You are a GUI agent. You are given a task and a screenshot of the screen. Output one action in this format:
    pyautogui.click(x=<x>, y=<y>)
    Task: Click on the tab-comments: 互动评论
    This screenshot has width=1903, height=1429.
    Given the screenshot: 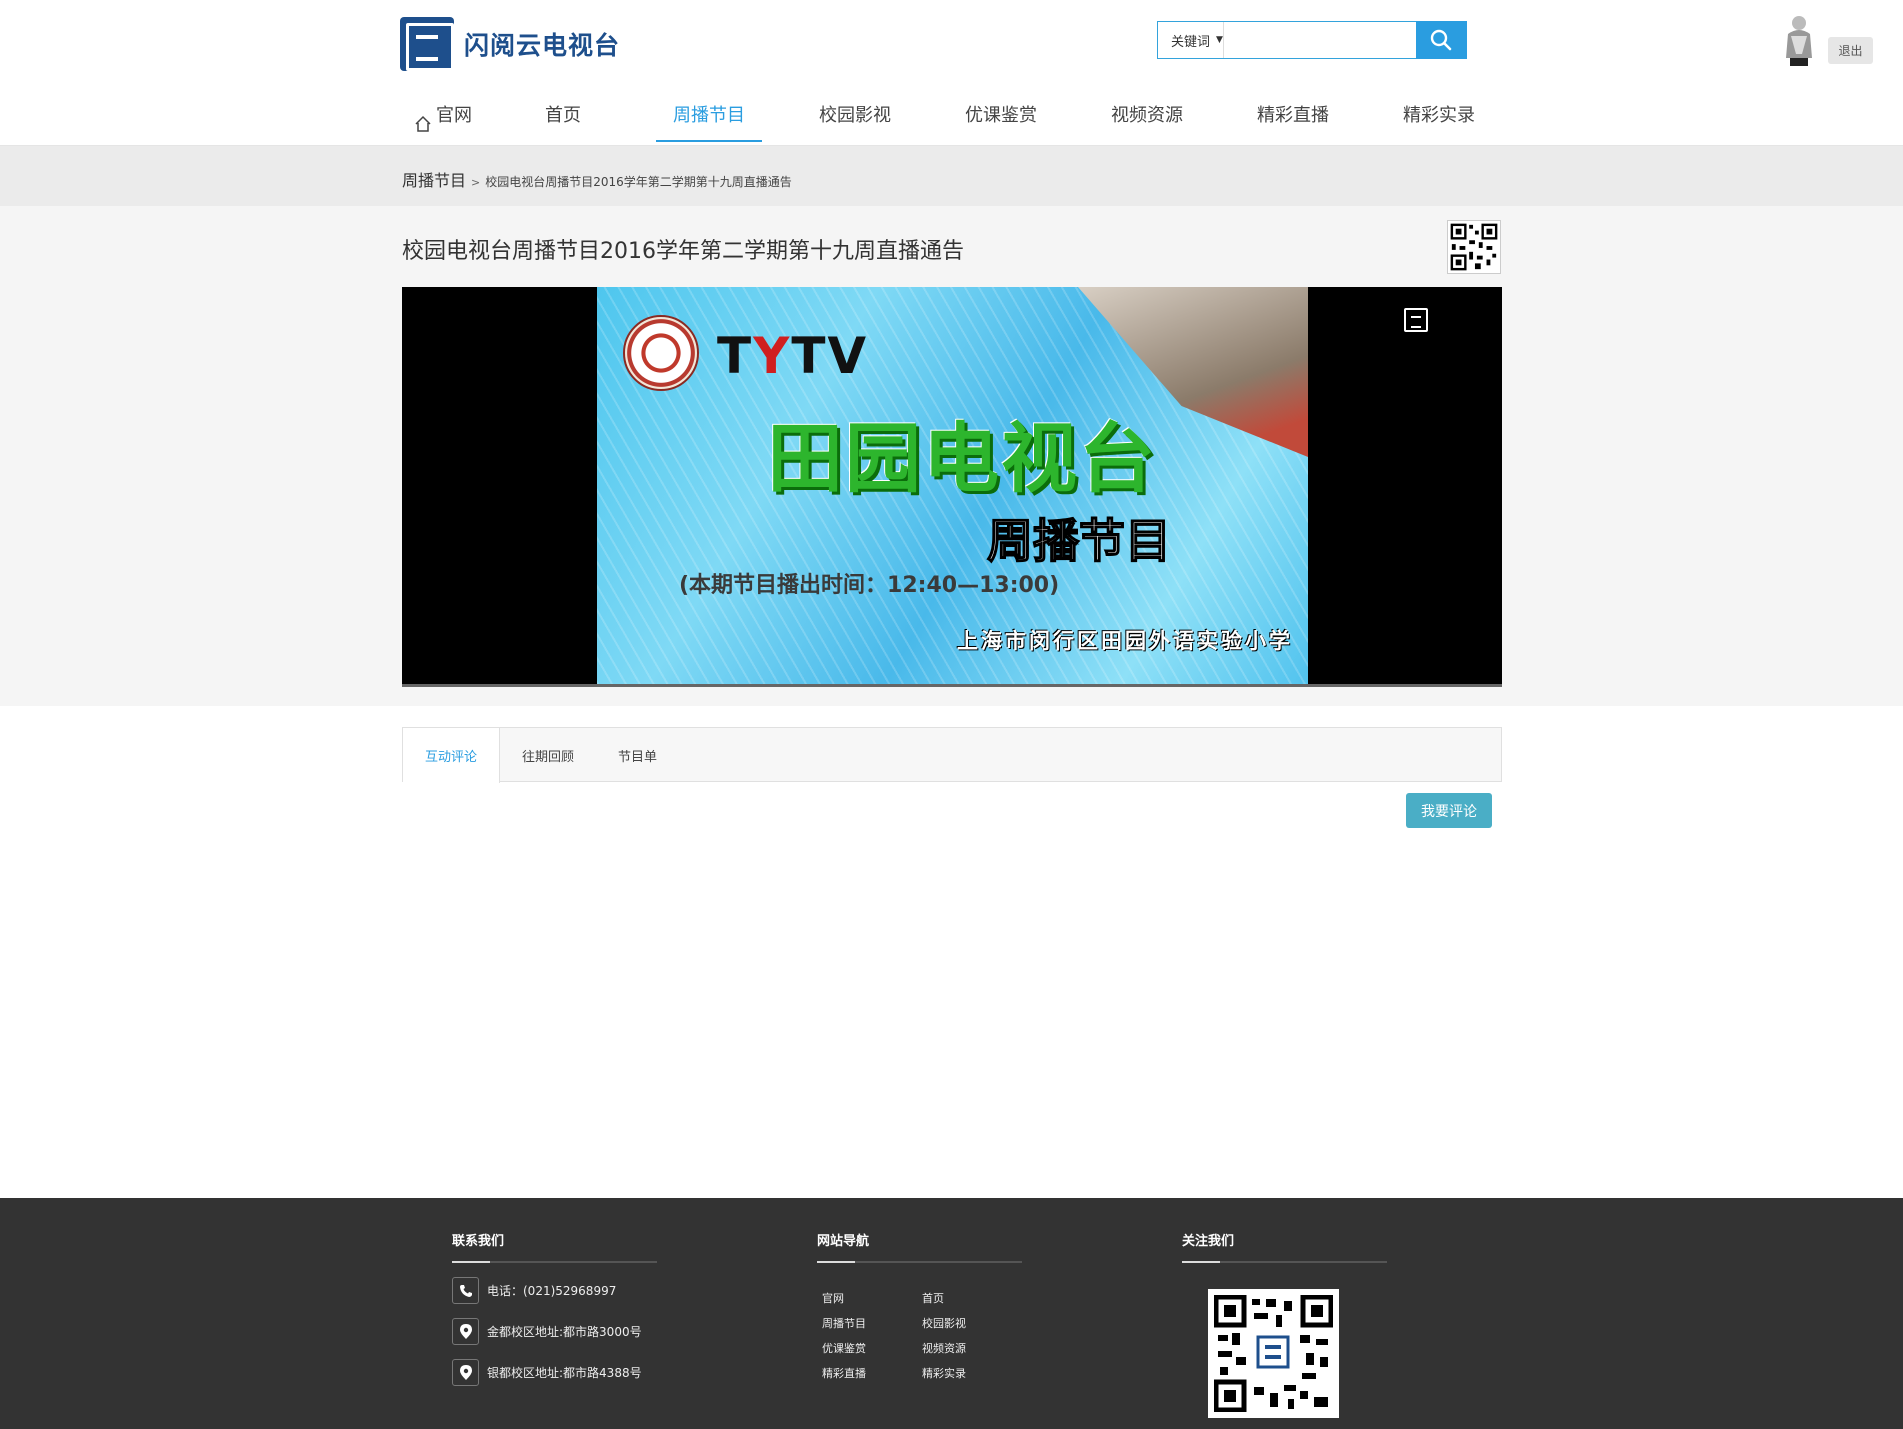 What is the action you would take?
    pyautogui.click(x=452, y=755)
    